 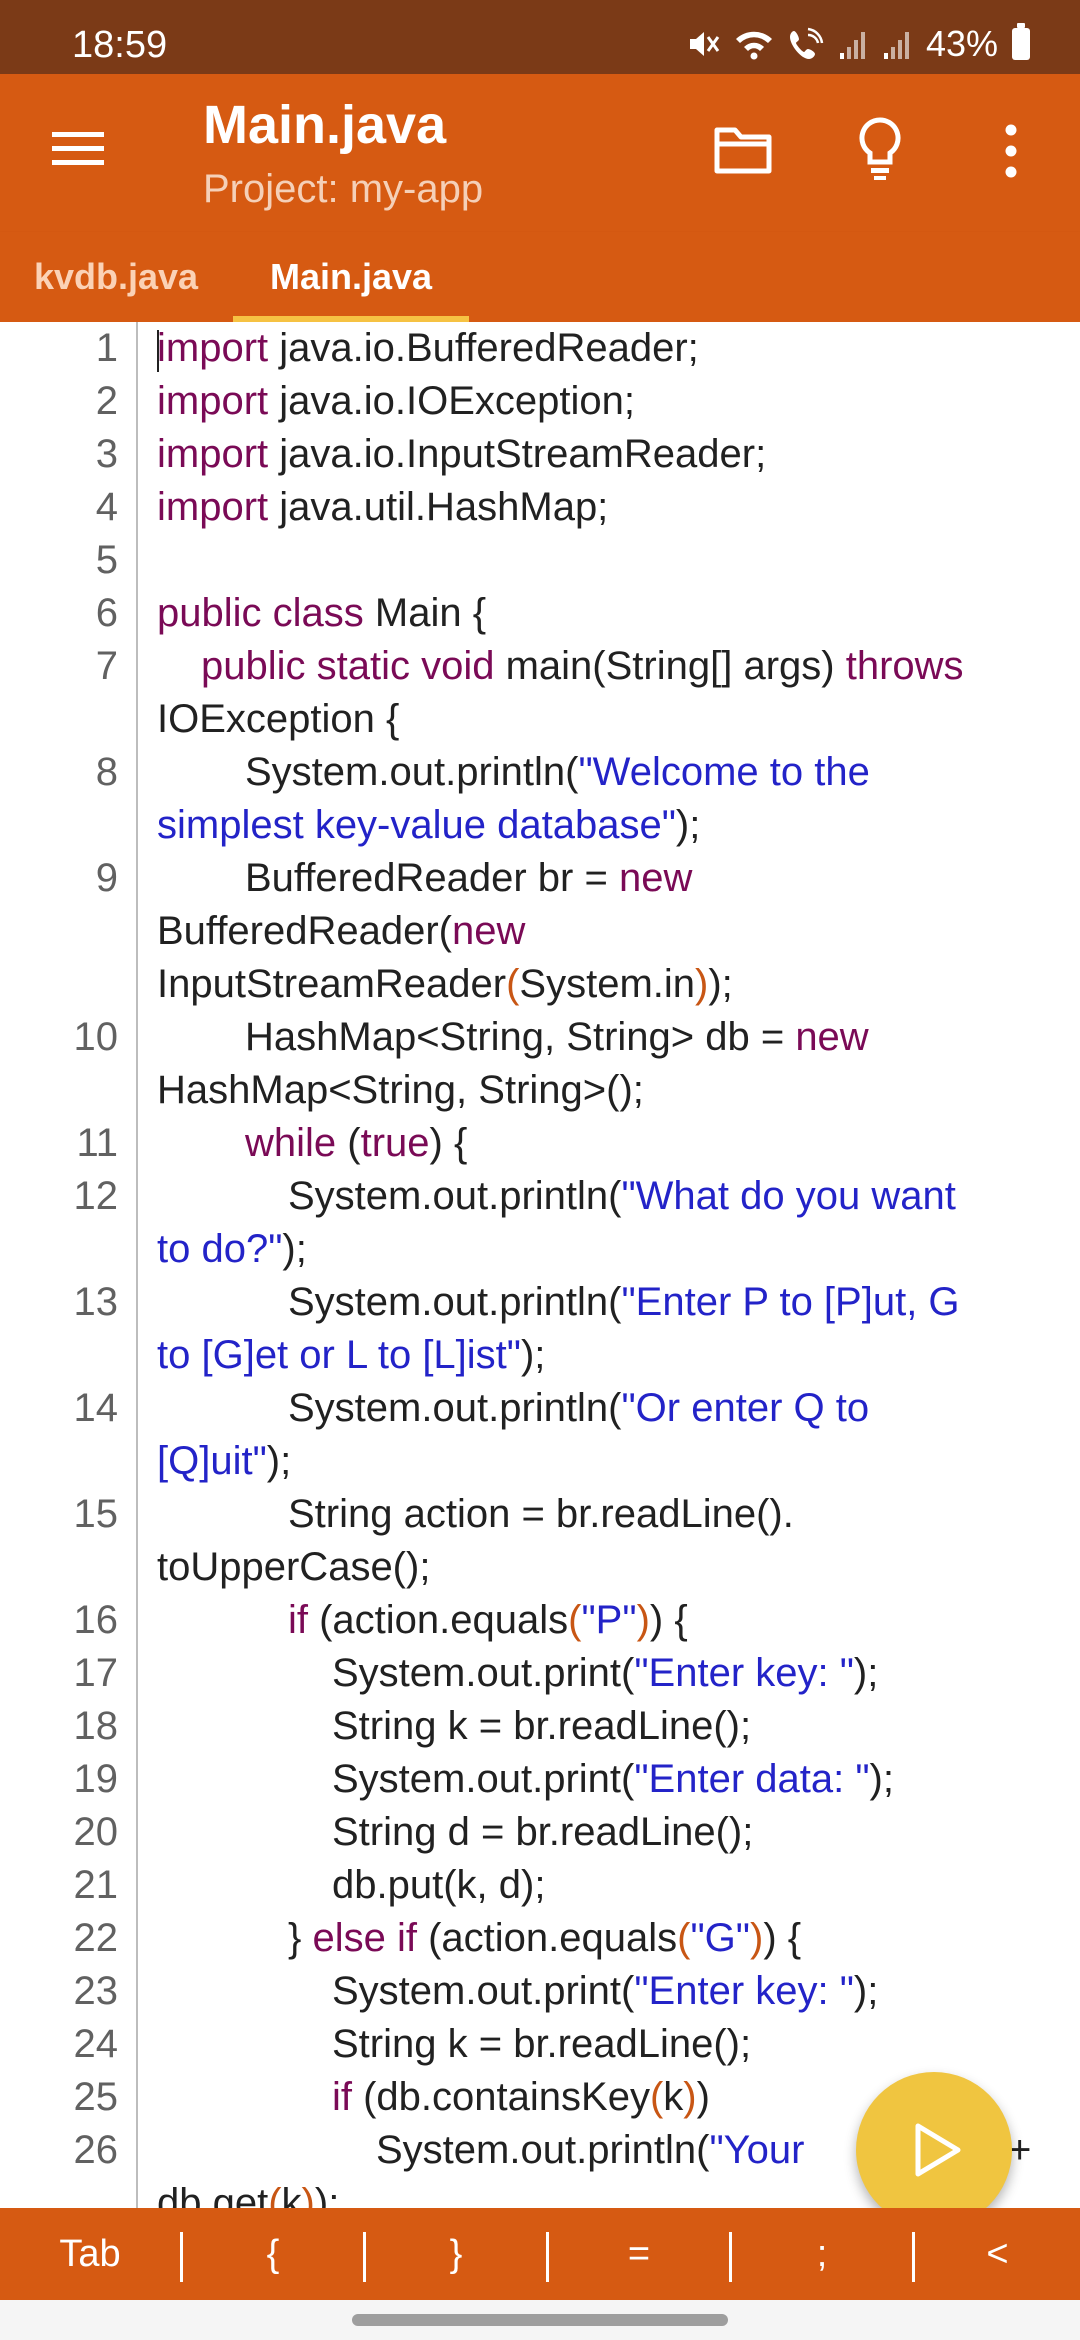 I want to click on line-number: 12, so click(x=96, y=1196).